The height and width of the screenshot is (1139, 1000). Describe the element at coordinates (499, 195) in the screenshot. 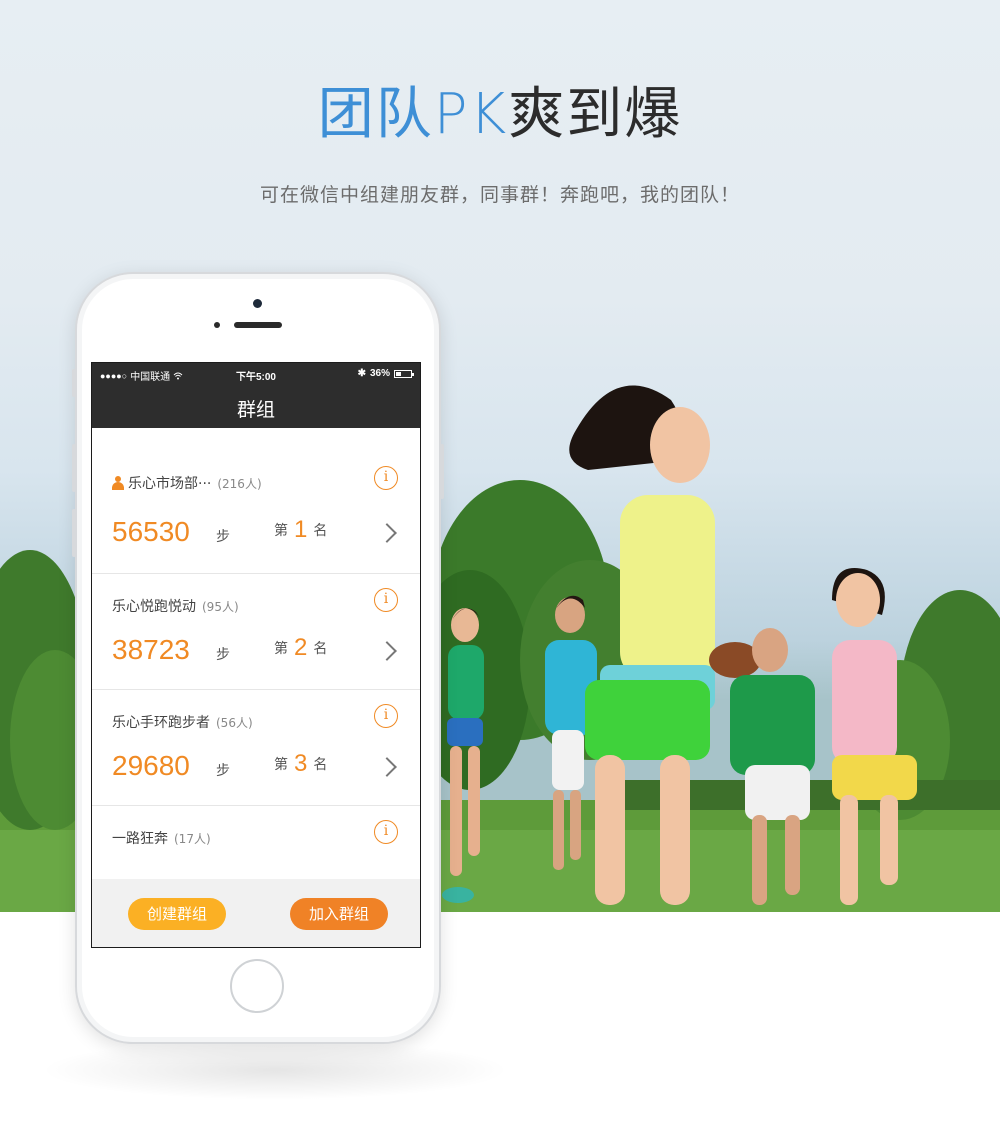

I see `subline: 可在微信中组建朋友群，同事群！奔跑吧，我的团队！` at that location.